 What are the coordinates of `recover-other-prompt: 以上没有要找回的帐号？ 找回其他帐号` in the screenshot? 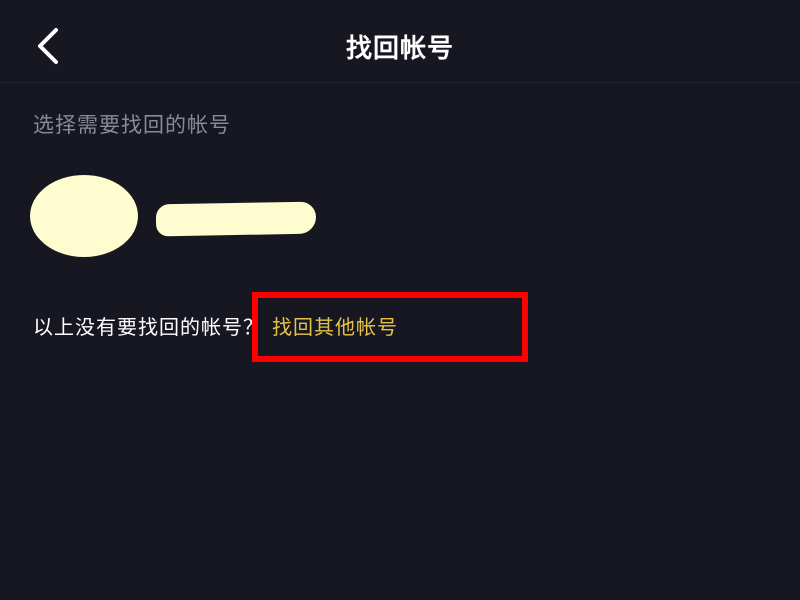 It's located at (215, 325).